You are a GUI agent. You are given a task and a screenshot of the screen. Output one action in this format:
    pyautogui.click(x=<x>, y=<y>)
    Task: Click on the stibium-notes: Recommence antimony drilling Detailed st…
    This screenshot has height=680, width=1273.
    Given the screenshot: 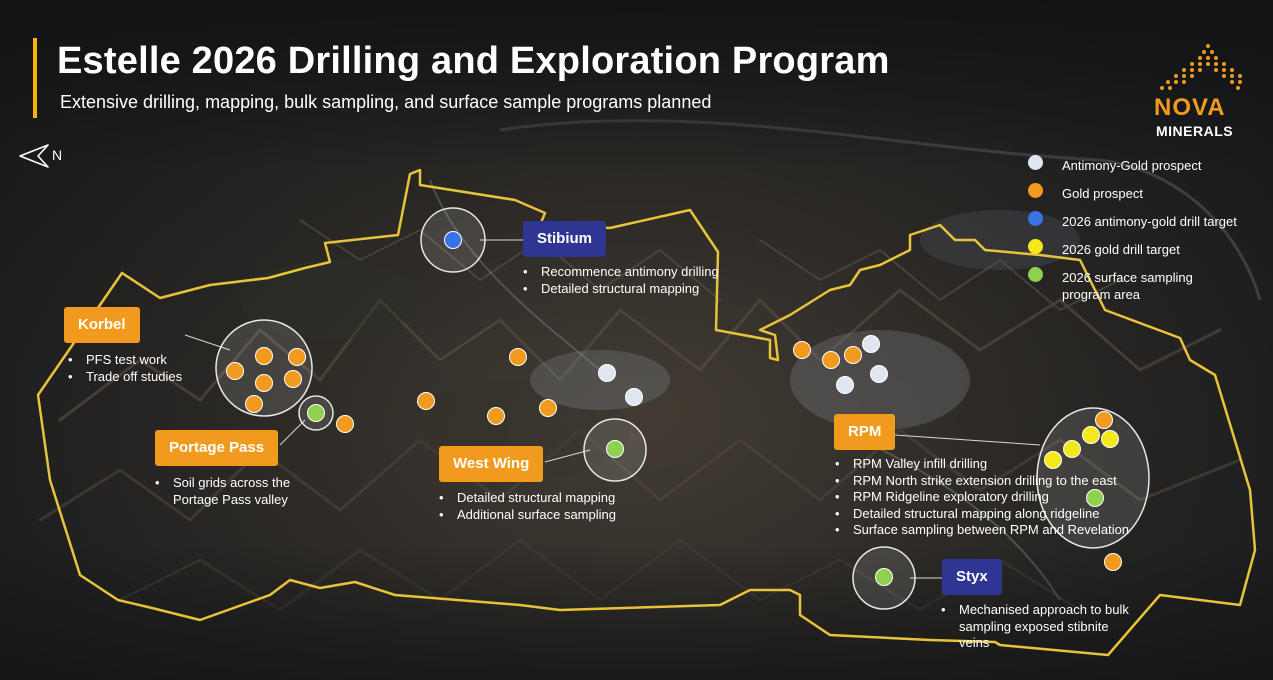 What is the action you would take?
    pyautogui.click(x=621, y=280)
    